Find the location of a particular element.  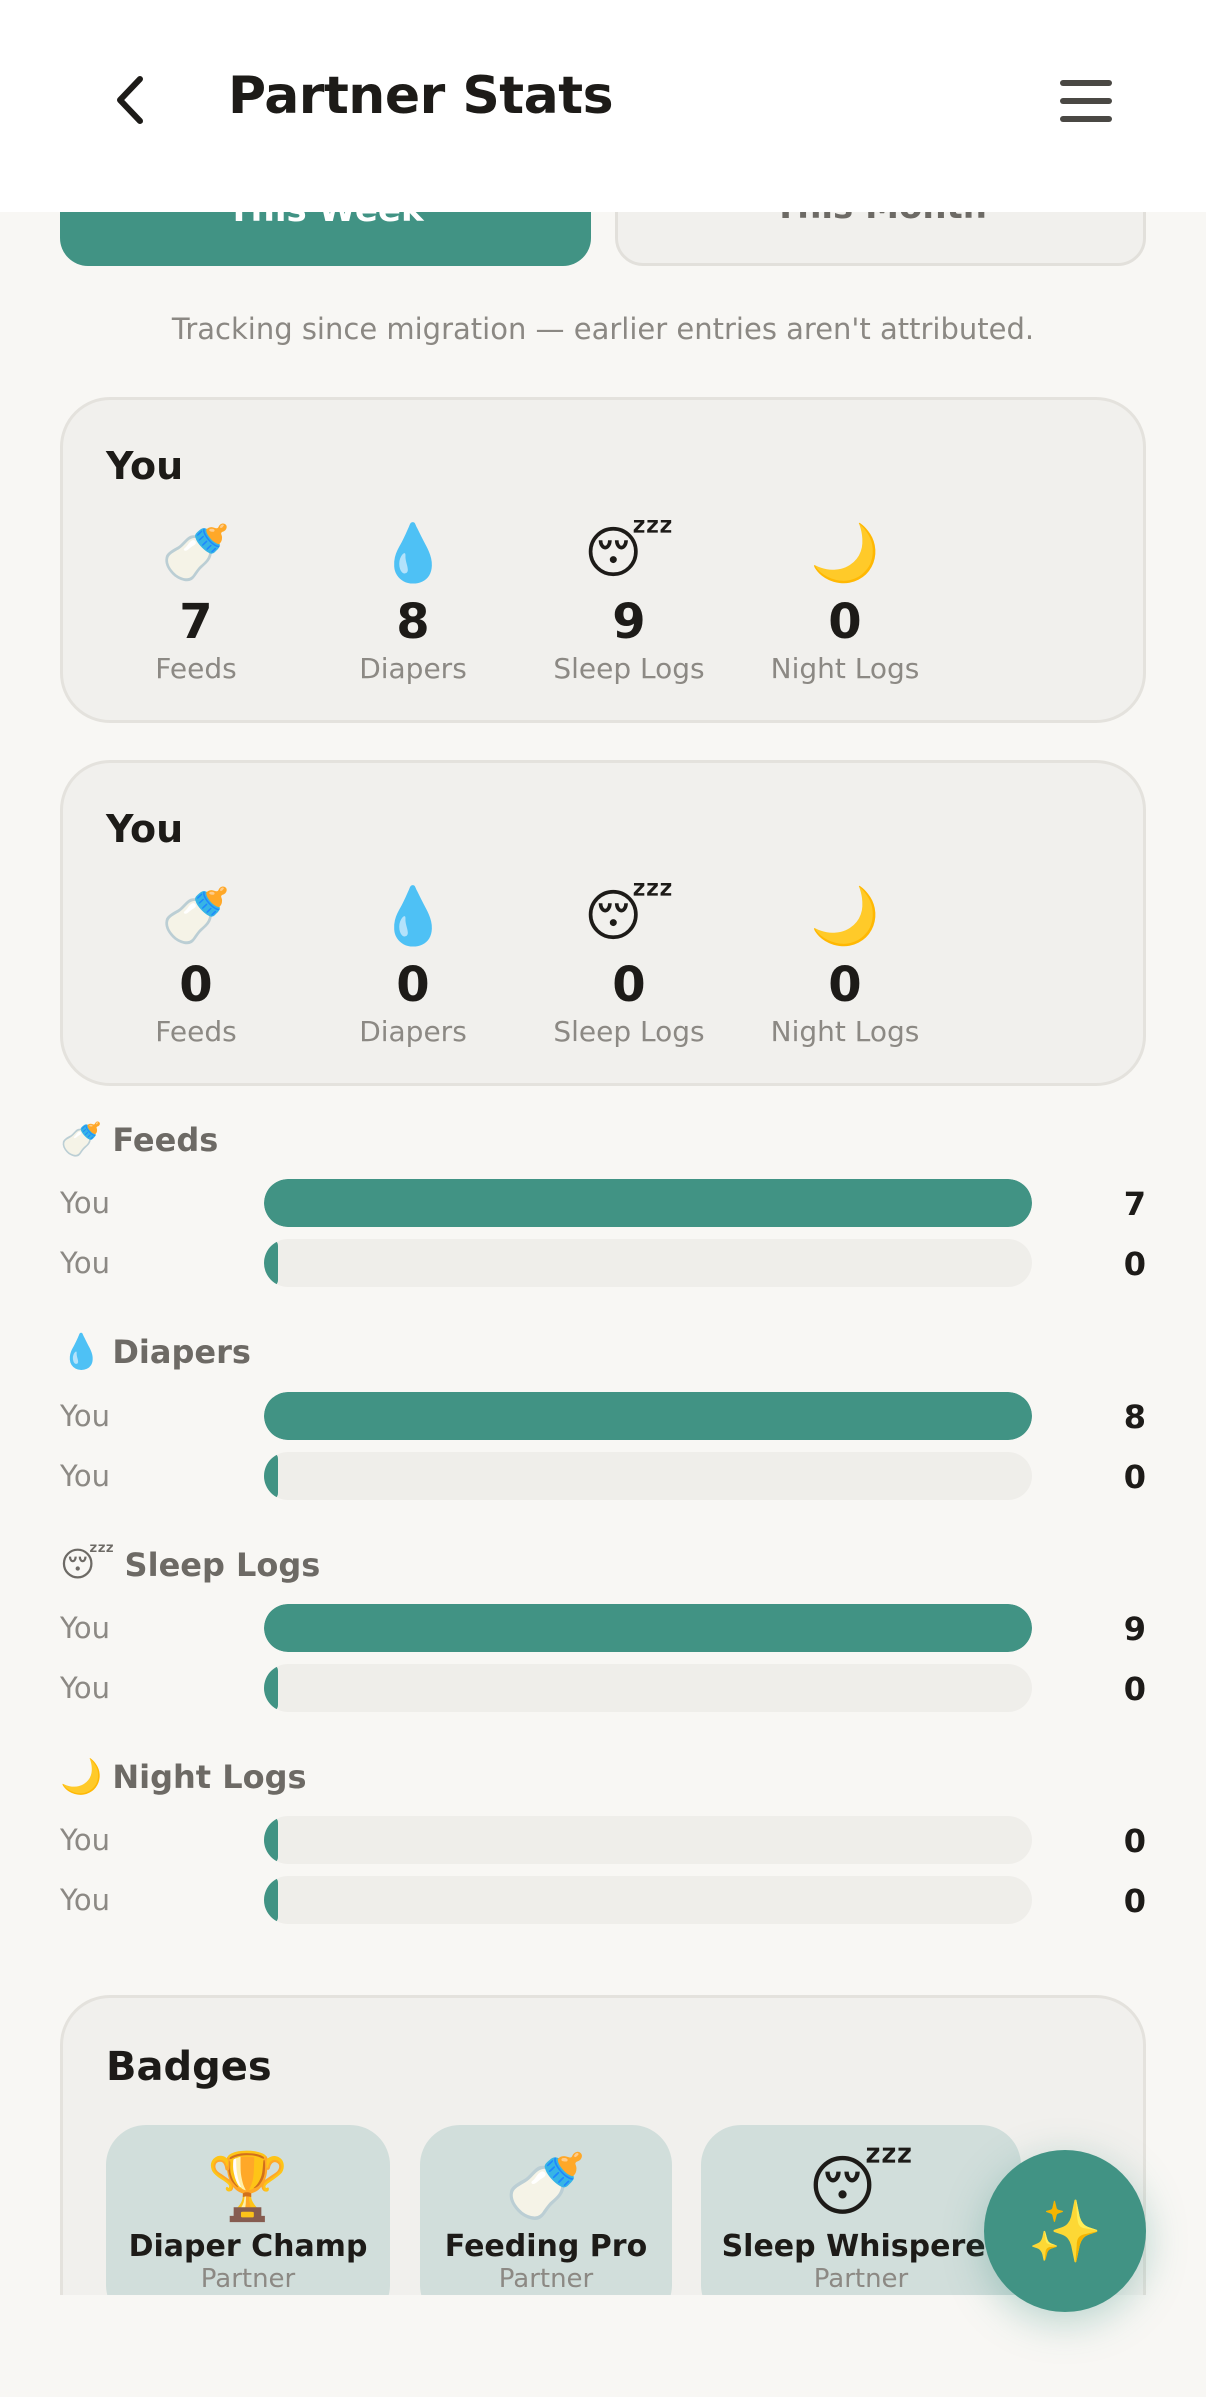

app-header: Partner Stats is located at coordinates (603, 106).